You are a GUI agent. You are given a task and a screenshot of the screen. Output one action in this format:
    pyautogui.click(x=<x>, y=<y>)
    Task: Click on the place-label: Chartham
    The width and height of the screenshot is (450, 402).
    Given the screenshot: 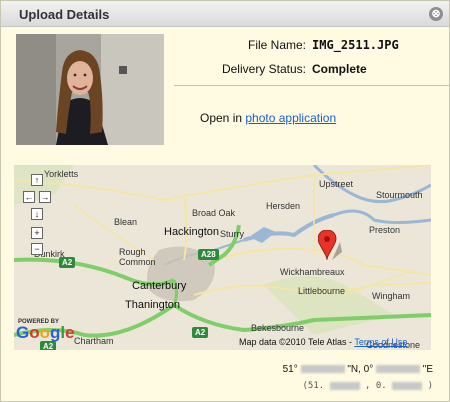 What is the action you would take?
    pyautogui.click(x=94, y=341)
    